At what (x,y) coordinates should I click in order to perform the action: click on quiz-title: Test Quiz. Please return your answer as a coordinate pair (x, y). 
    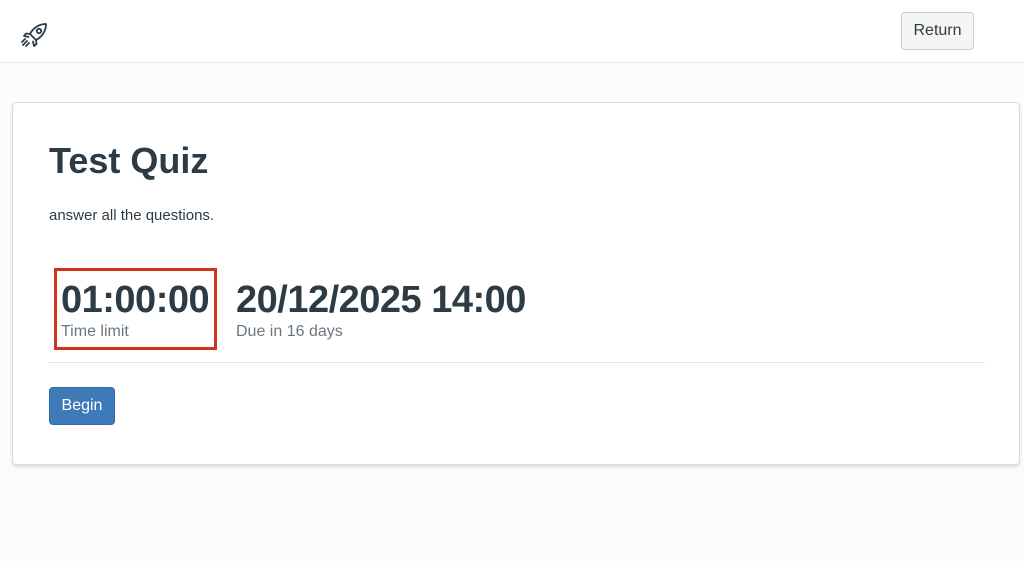
    Looking at the image, I should click on (129, 160).